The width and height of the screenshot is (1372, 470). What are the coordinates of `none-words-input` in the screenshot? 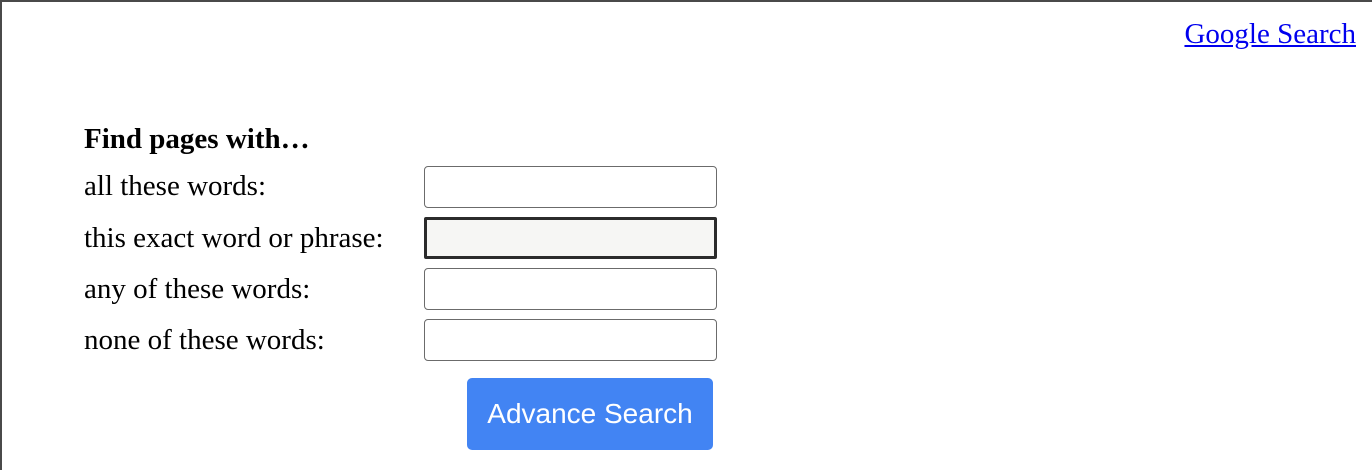 It's located at (570, 340).